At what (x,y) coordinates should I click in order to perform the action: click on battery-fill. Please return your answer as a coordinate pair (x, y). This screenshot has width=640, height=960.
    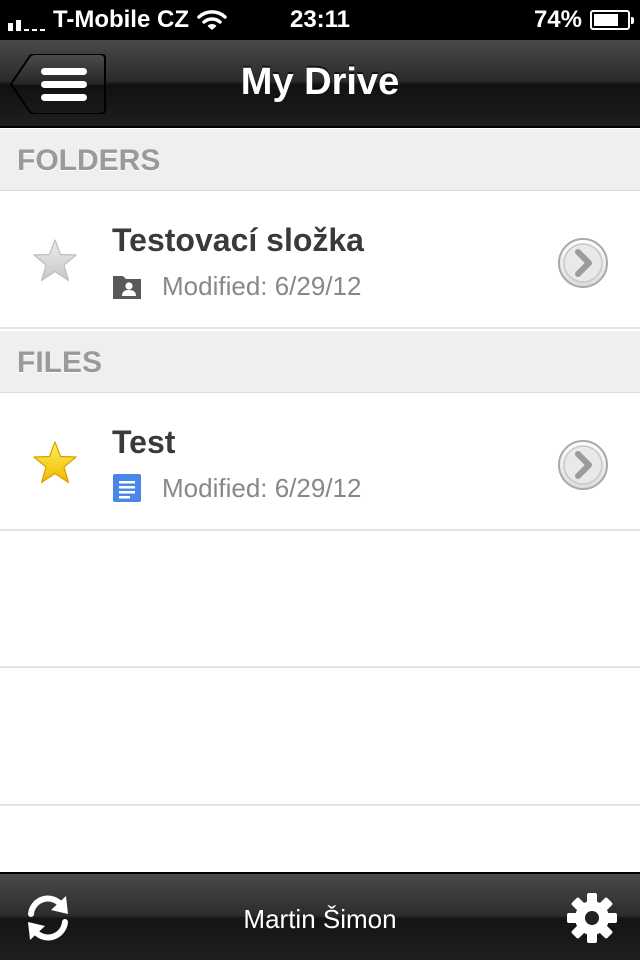
    Looking at the image, I should click on (606, 20).